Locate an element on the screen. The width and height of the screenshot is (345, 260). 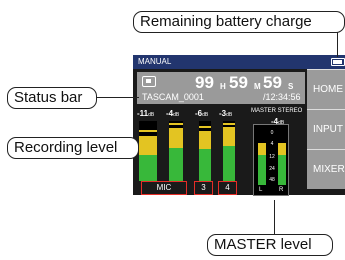
status-bar-callout-label: Status bar is located at coordinates (48, 97).